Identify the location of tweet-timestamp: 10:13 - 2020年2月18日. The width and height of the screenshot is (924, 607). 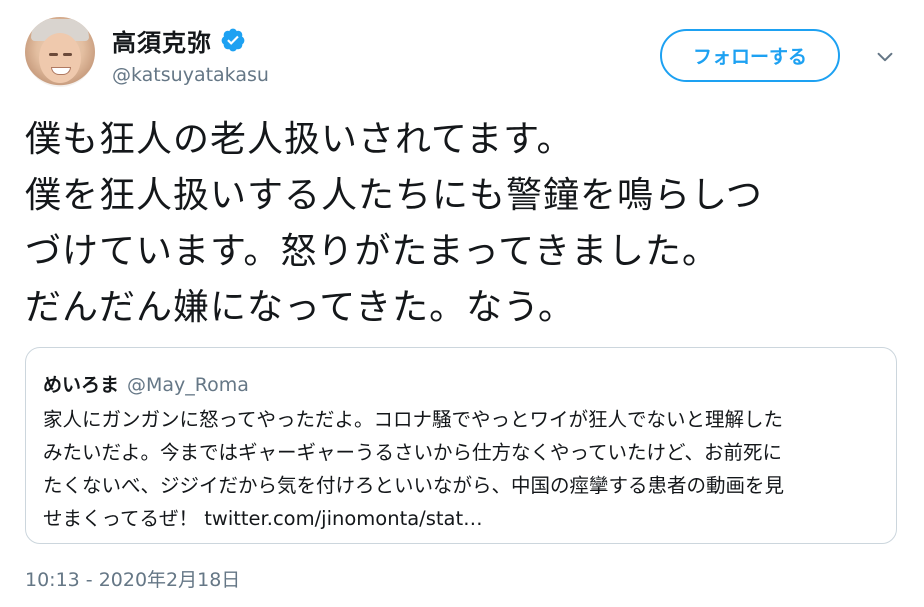
(132, 578).